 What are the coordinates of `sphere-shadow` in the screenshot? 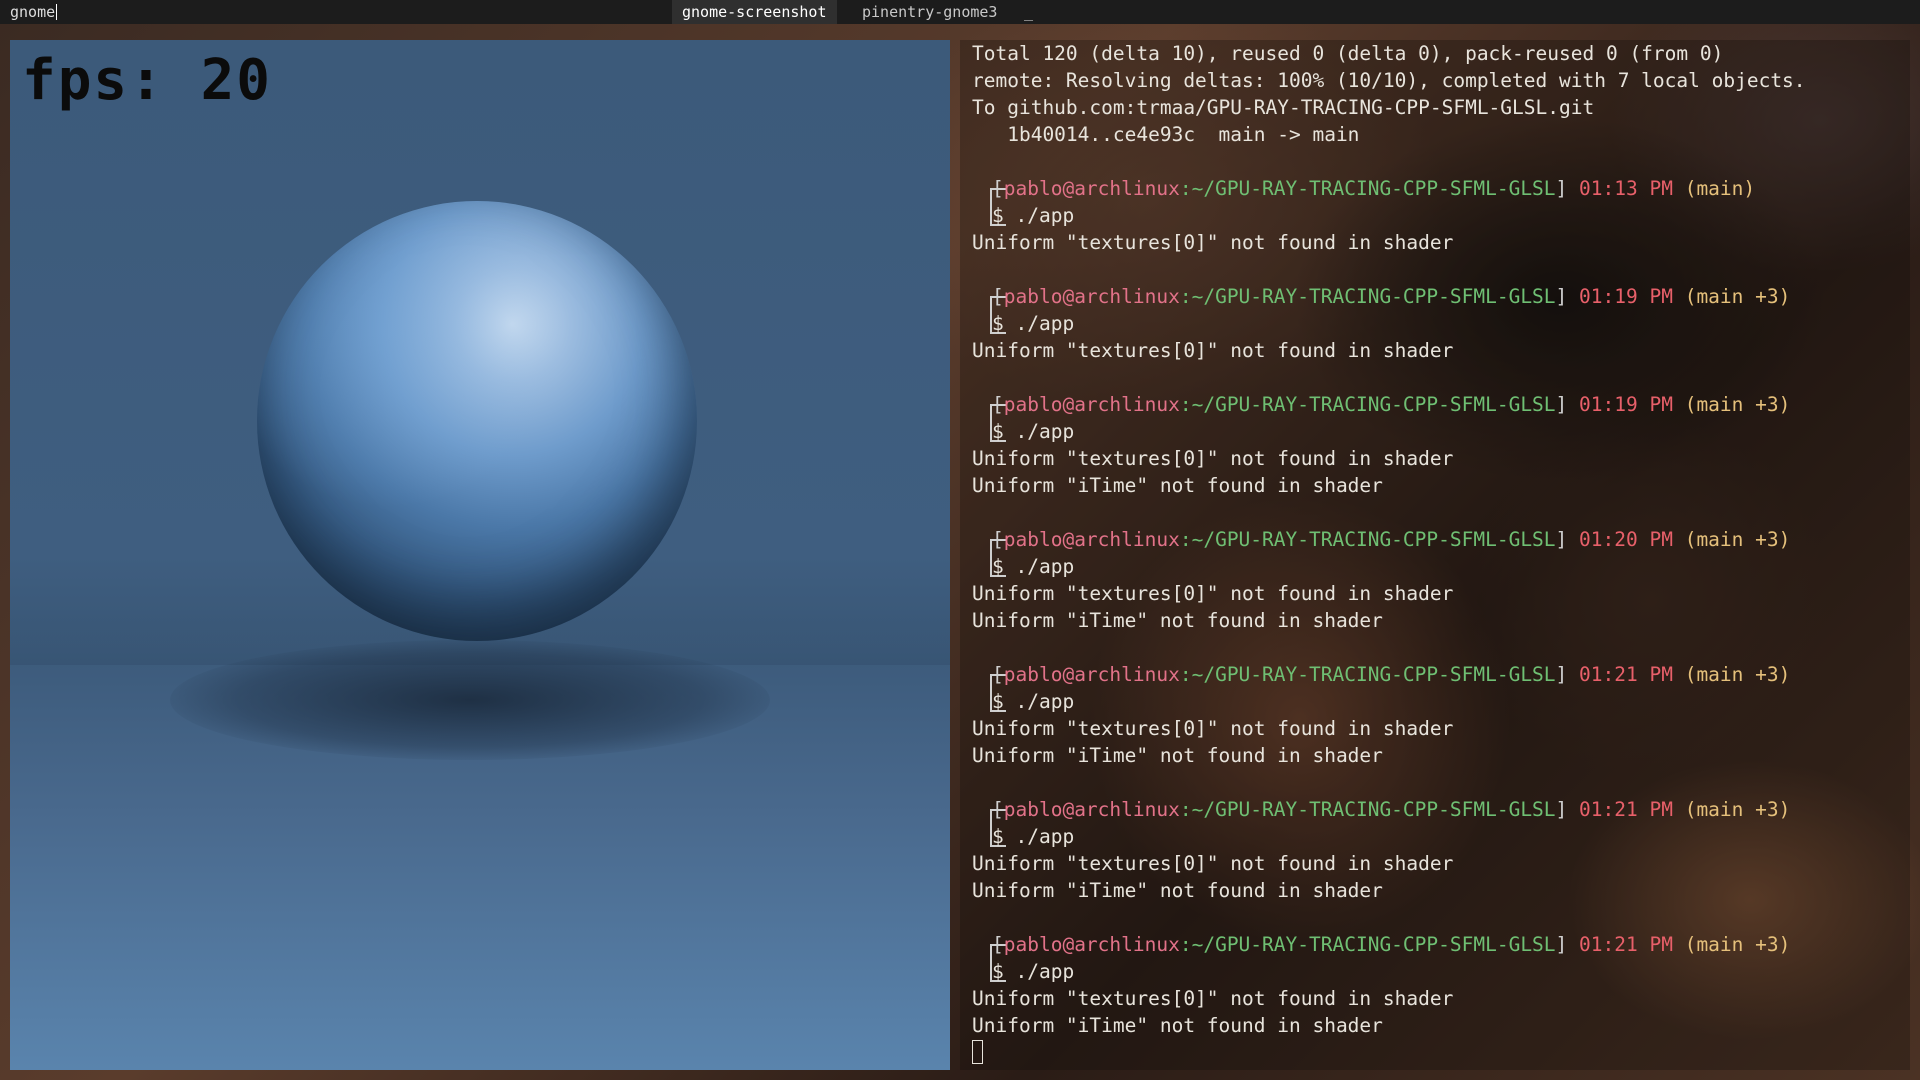 It's located at (470, 700).